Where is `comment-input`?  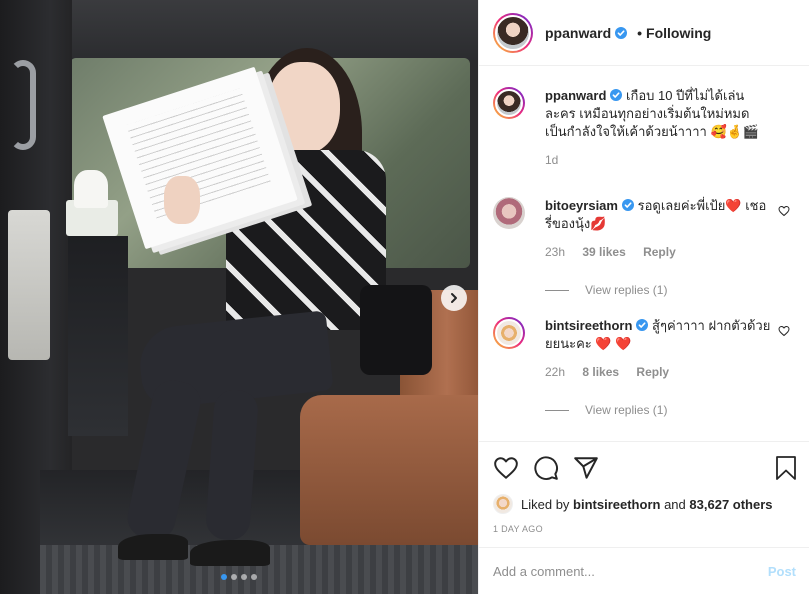
comment-input is located at coordinates (630, 571).